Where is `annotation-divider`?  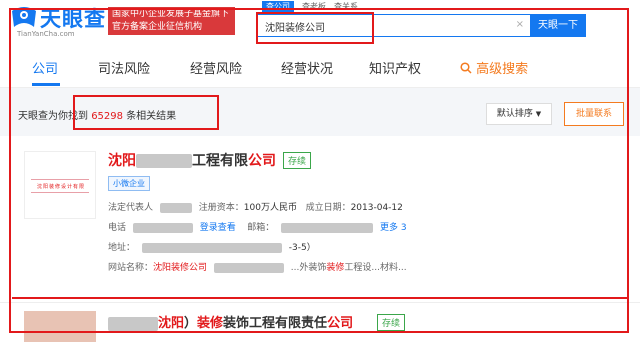
annotation-divider is located at coordinates (320, 298).